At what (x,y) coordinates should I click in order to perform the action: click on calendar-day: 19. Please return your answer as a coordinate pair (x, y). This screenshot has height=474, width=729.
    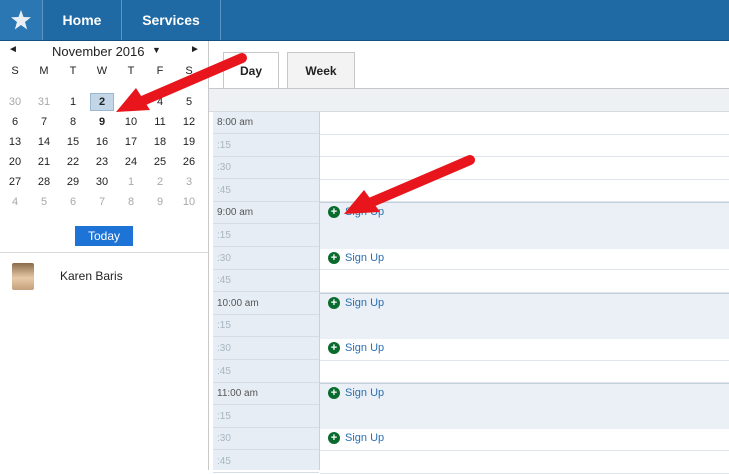
    Looking at the image, I should click on (189, 142).